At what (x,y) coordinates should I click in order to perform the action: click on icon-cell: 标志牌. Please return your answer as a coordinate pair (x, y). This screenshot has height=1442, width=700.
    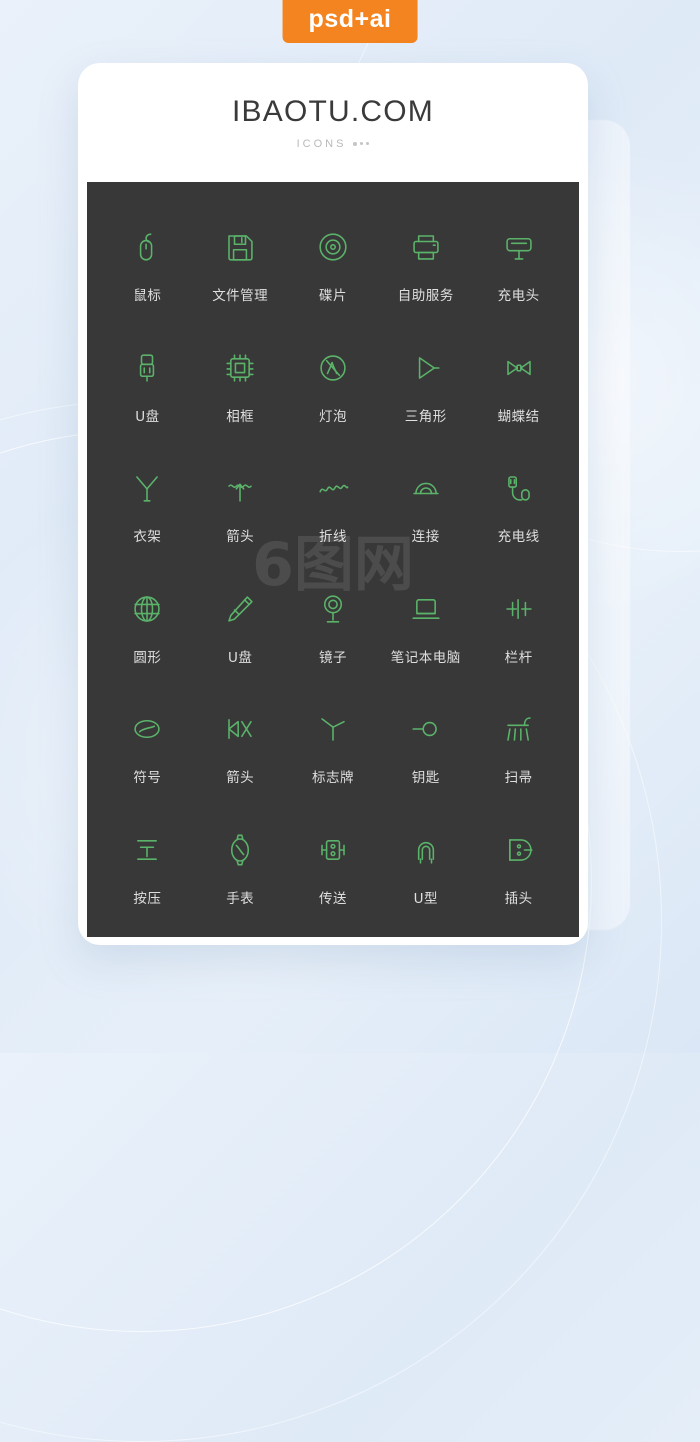
    Looking at the image, I should click on (333, 746).